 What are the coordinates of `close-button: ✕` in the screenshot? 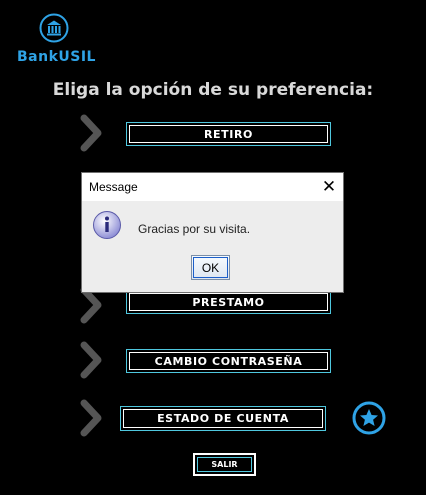 It's located at (329, 187).